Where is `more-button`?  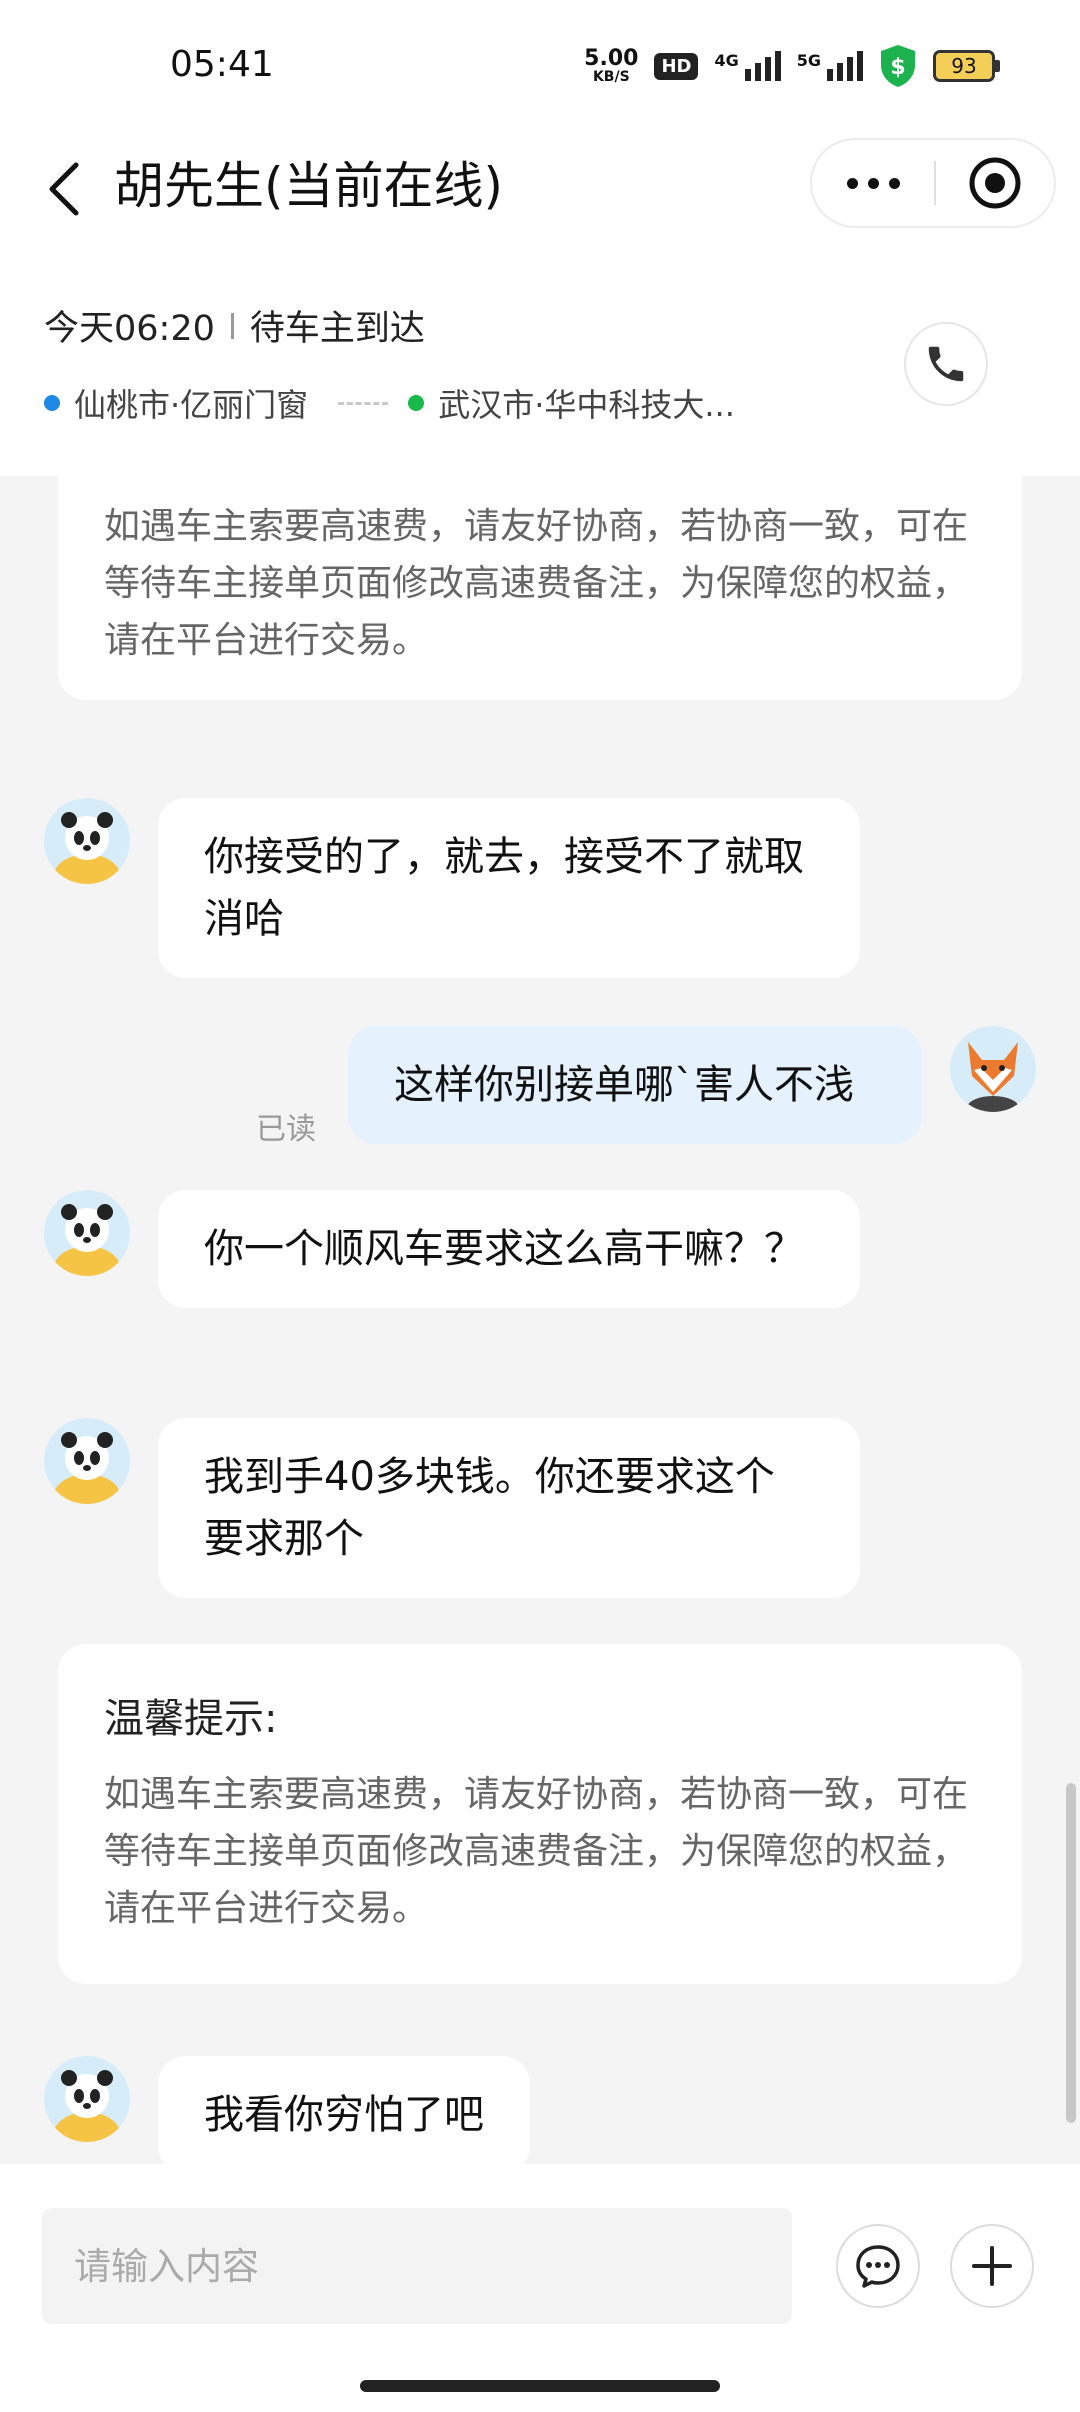
more-button is located at coordinates (873, 183).